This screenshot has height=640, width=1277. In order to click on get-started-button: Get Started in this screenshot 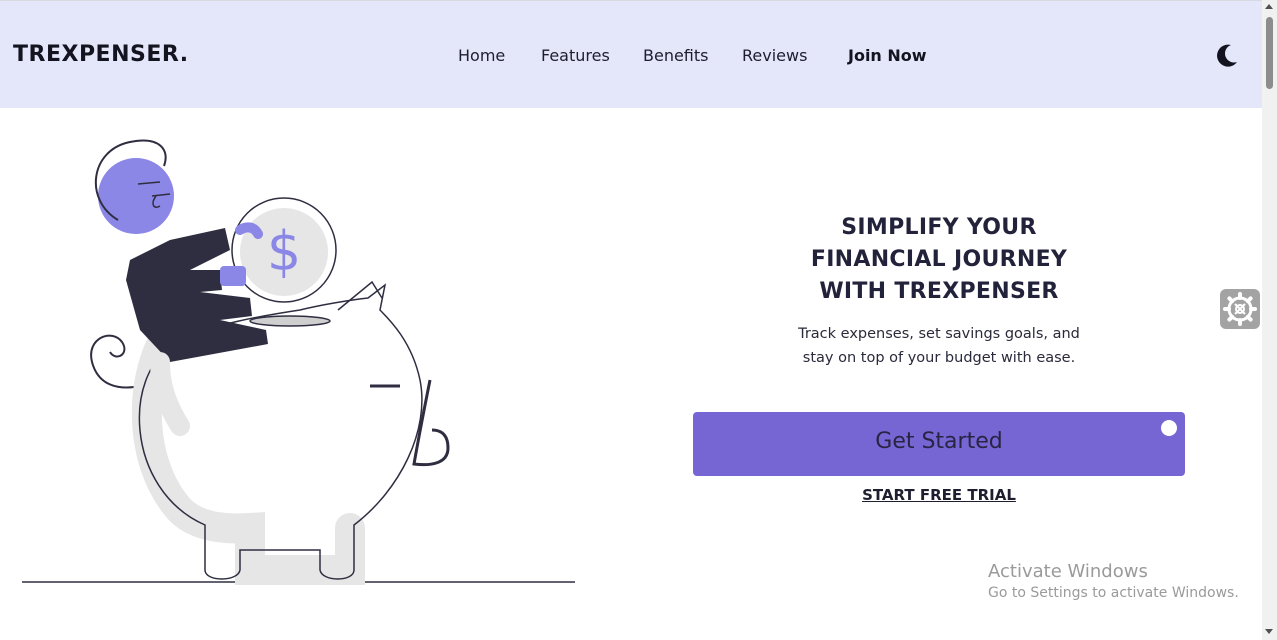, I will do `click(939, 444)`.